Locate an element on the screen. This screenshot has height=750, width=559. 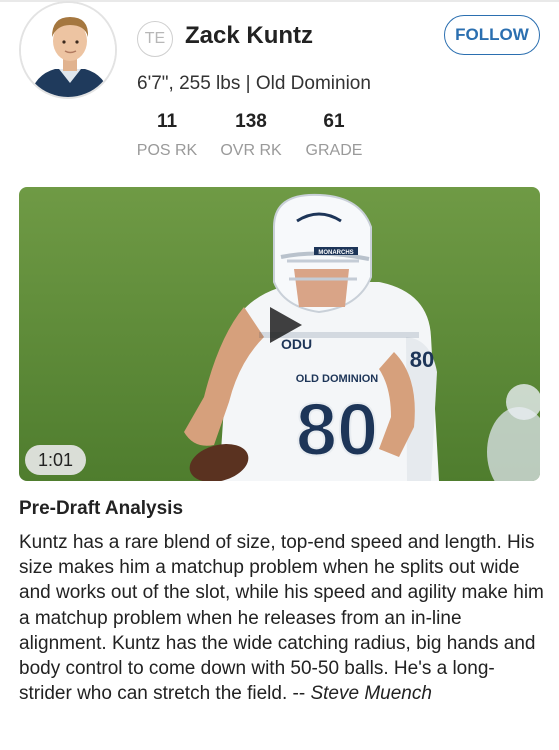
player-headshot-image is located at coordinates (68, 50).